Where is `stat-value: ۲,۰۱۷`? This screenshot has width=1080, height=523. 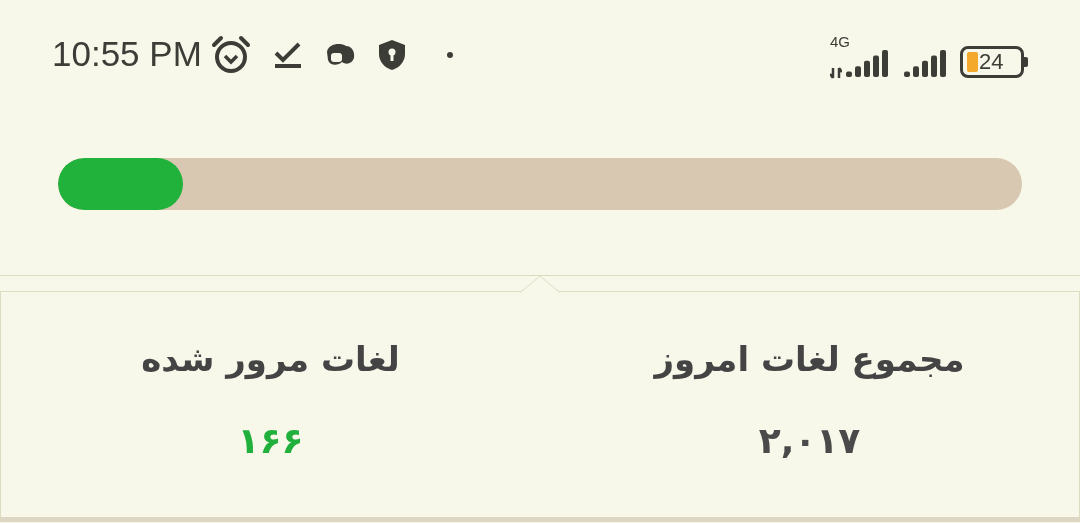 stat-value: ۲,۰۱۷ is located at coordinates (809, 441).